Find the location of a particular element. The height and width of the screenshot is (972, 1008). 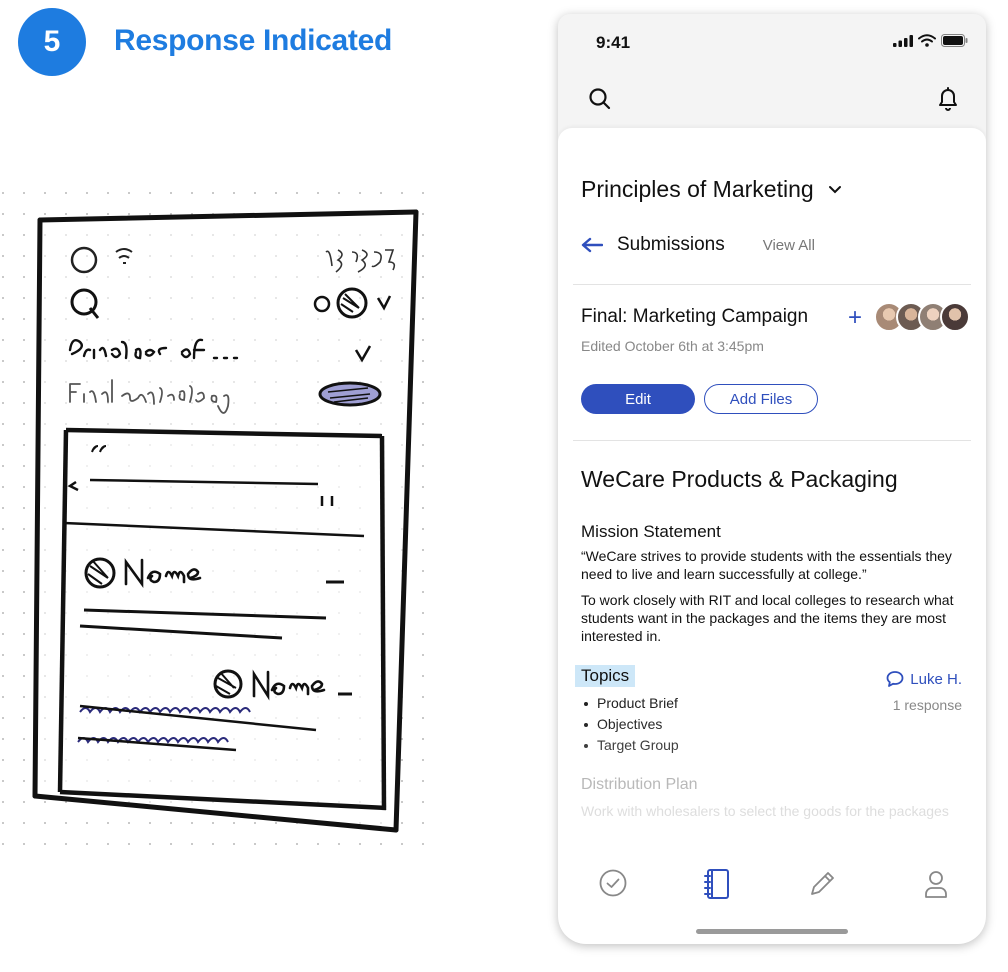

battery-icon is located at coordinates (954, 40).